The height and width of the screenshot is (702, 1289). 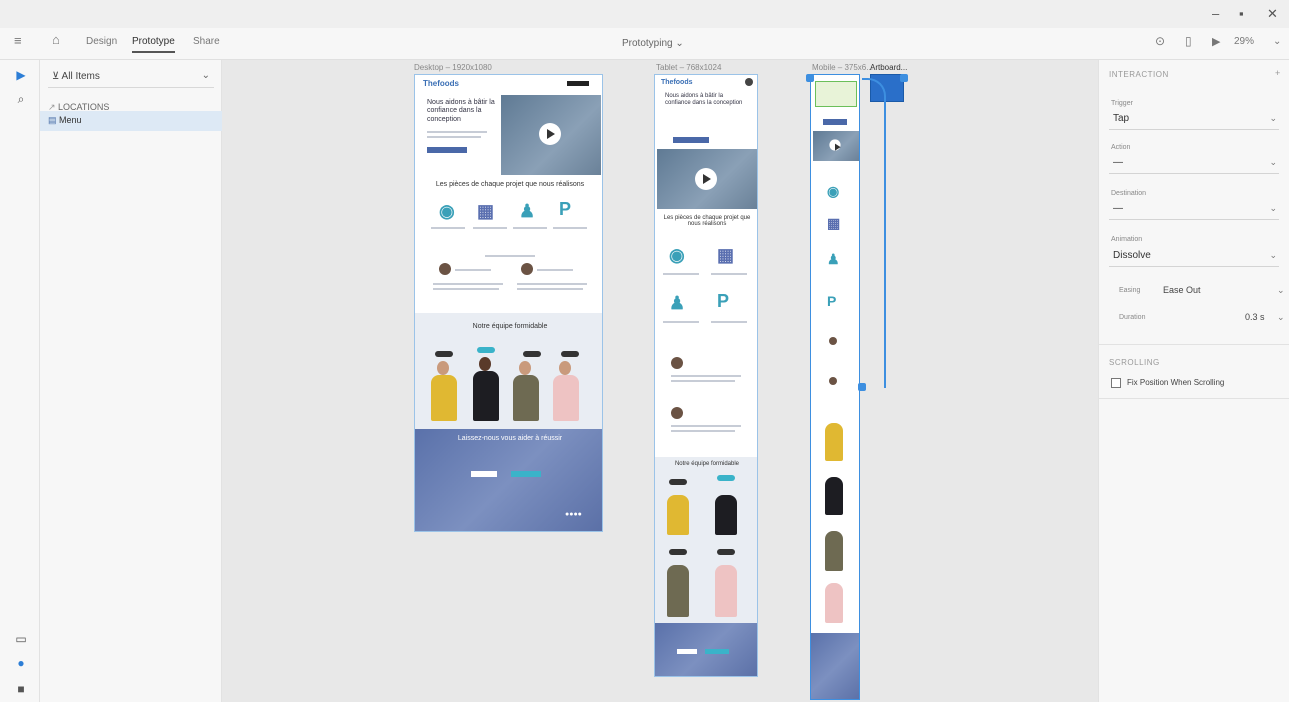 What do you see at coordinates (153, 44) in the screenshot?
I see `tab-prototype: Prototype` at bounding box center [153, 44].